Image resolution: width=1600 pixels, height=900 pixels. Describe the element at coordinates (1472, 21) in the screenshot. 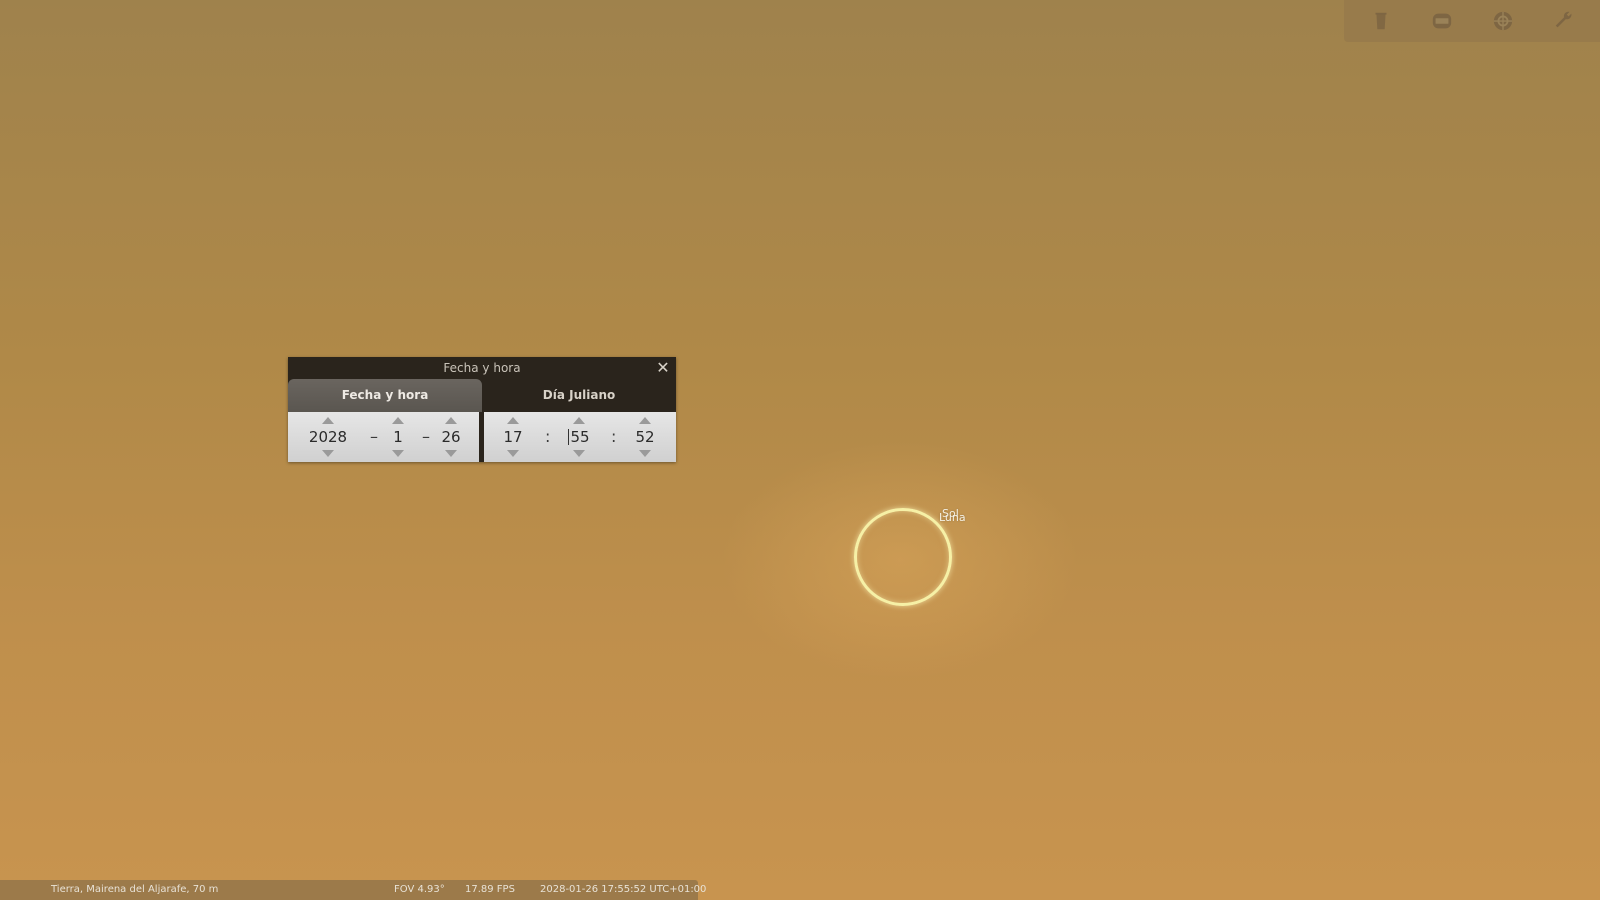

I see `top-toolbar` at that location.